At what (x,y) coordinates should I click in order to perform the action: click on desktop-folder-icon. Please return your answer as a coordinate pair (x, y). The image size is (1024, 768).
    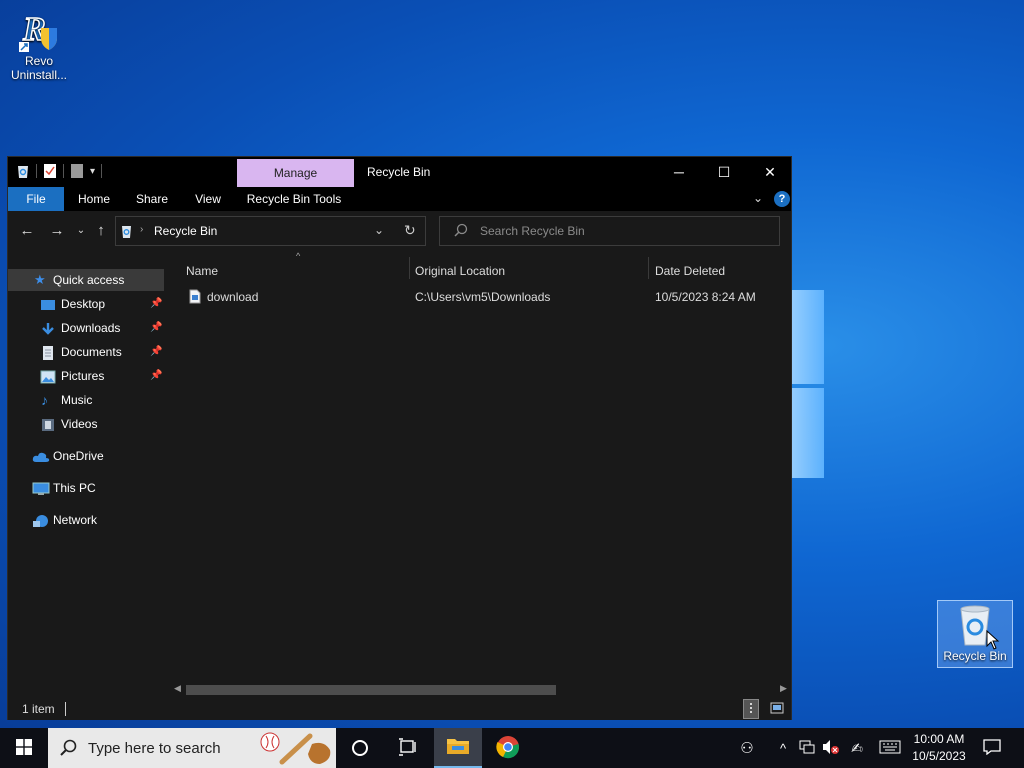
    Looking at the image, I should click on (48, 304).